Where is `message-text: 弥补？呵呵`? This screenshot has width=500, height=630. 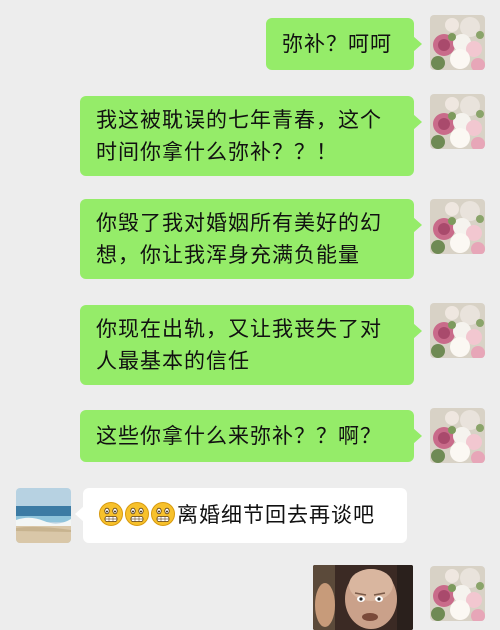
message-text: 弥补？呵呵 is located at coordinates (337, 44).